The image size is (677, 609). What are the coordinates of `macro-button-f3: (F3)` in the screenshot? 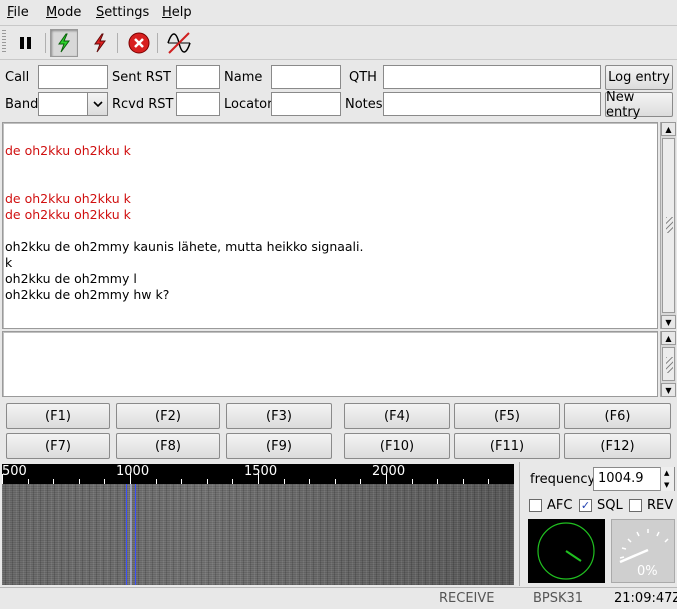 It's located at (279, 416).